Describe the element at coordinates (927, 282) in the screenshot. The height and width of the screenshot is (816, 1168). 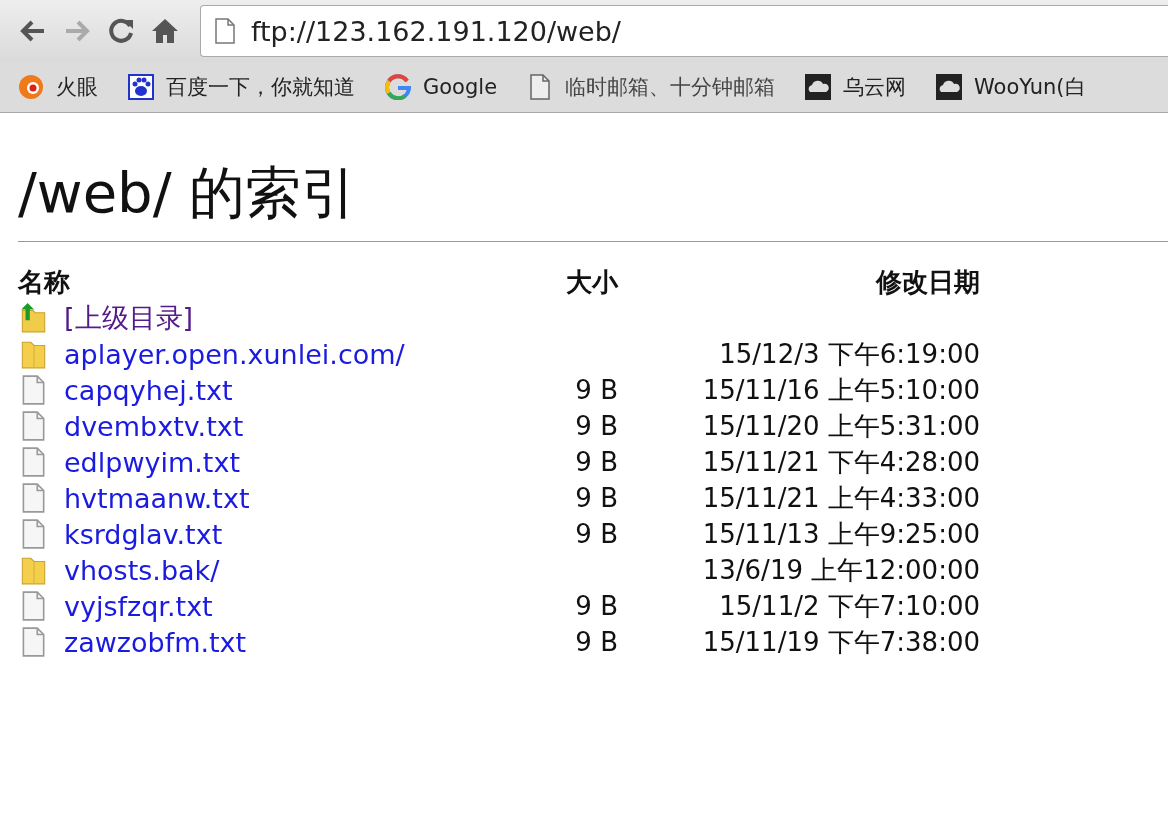
I see `column-header: 修改日期` at that location.